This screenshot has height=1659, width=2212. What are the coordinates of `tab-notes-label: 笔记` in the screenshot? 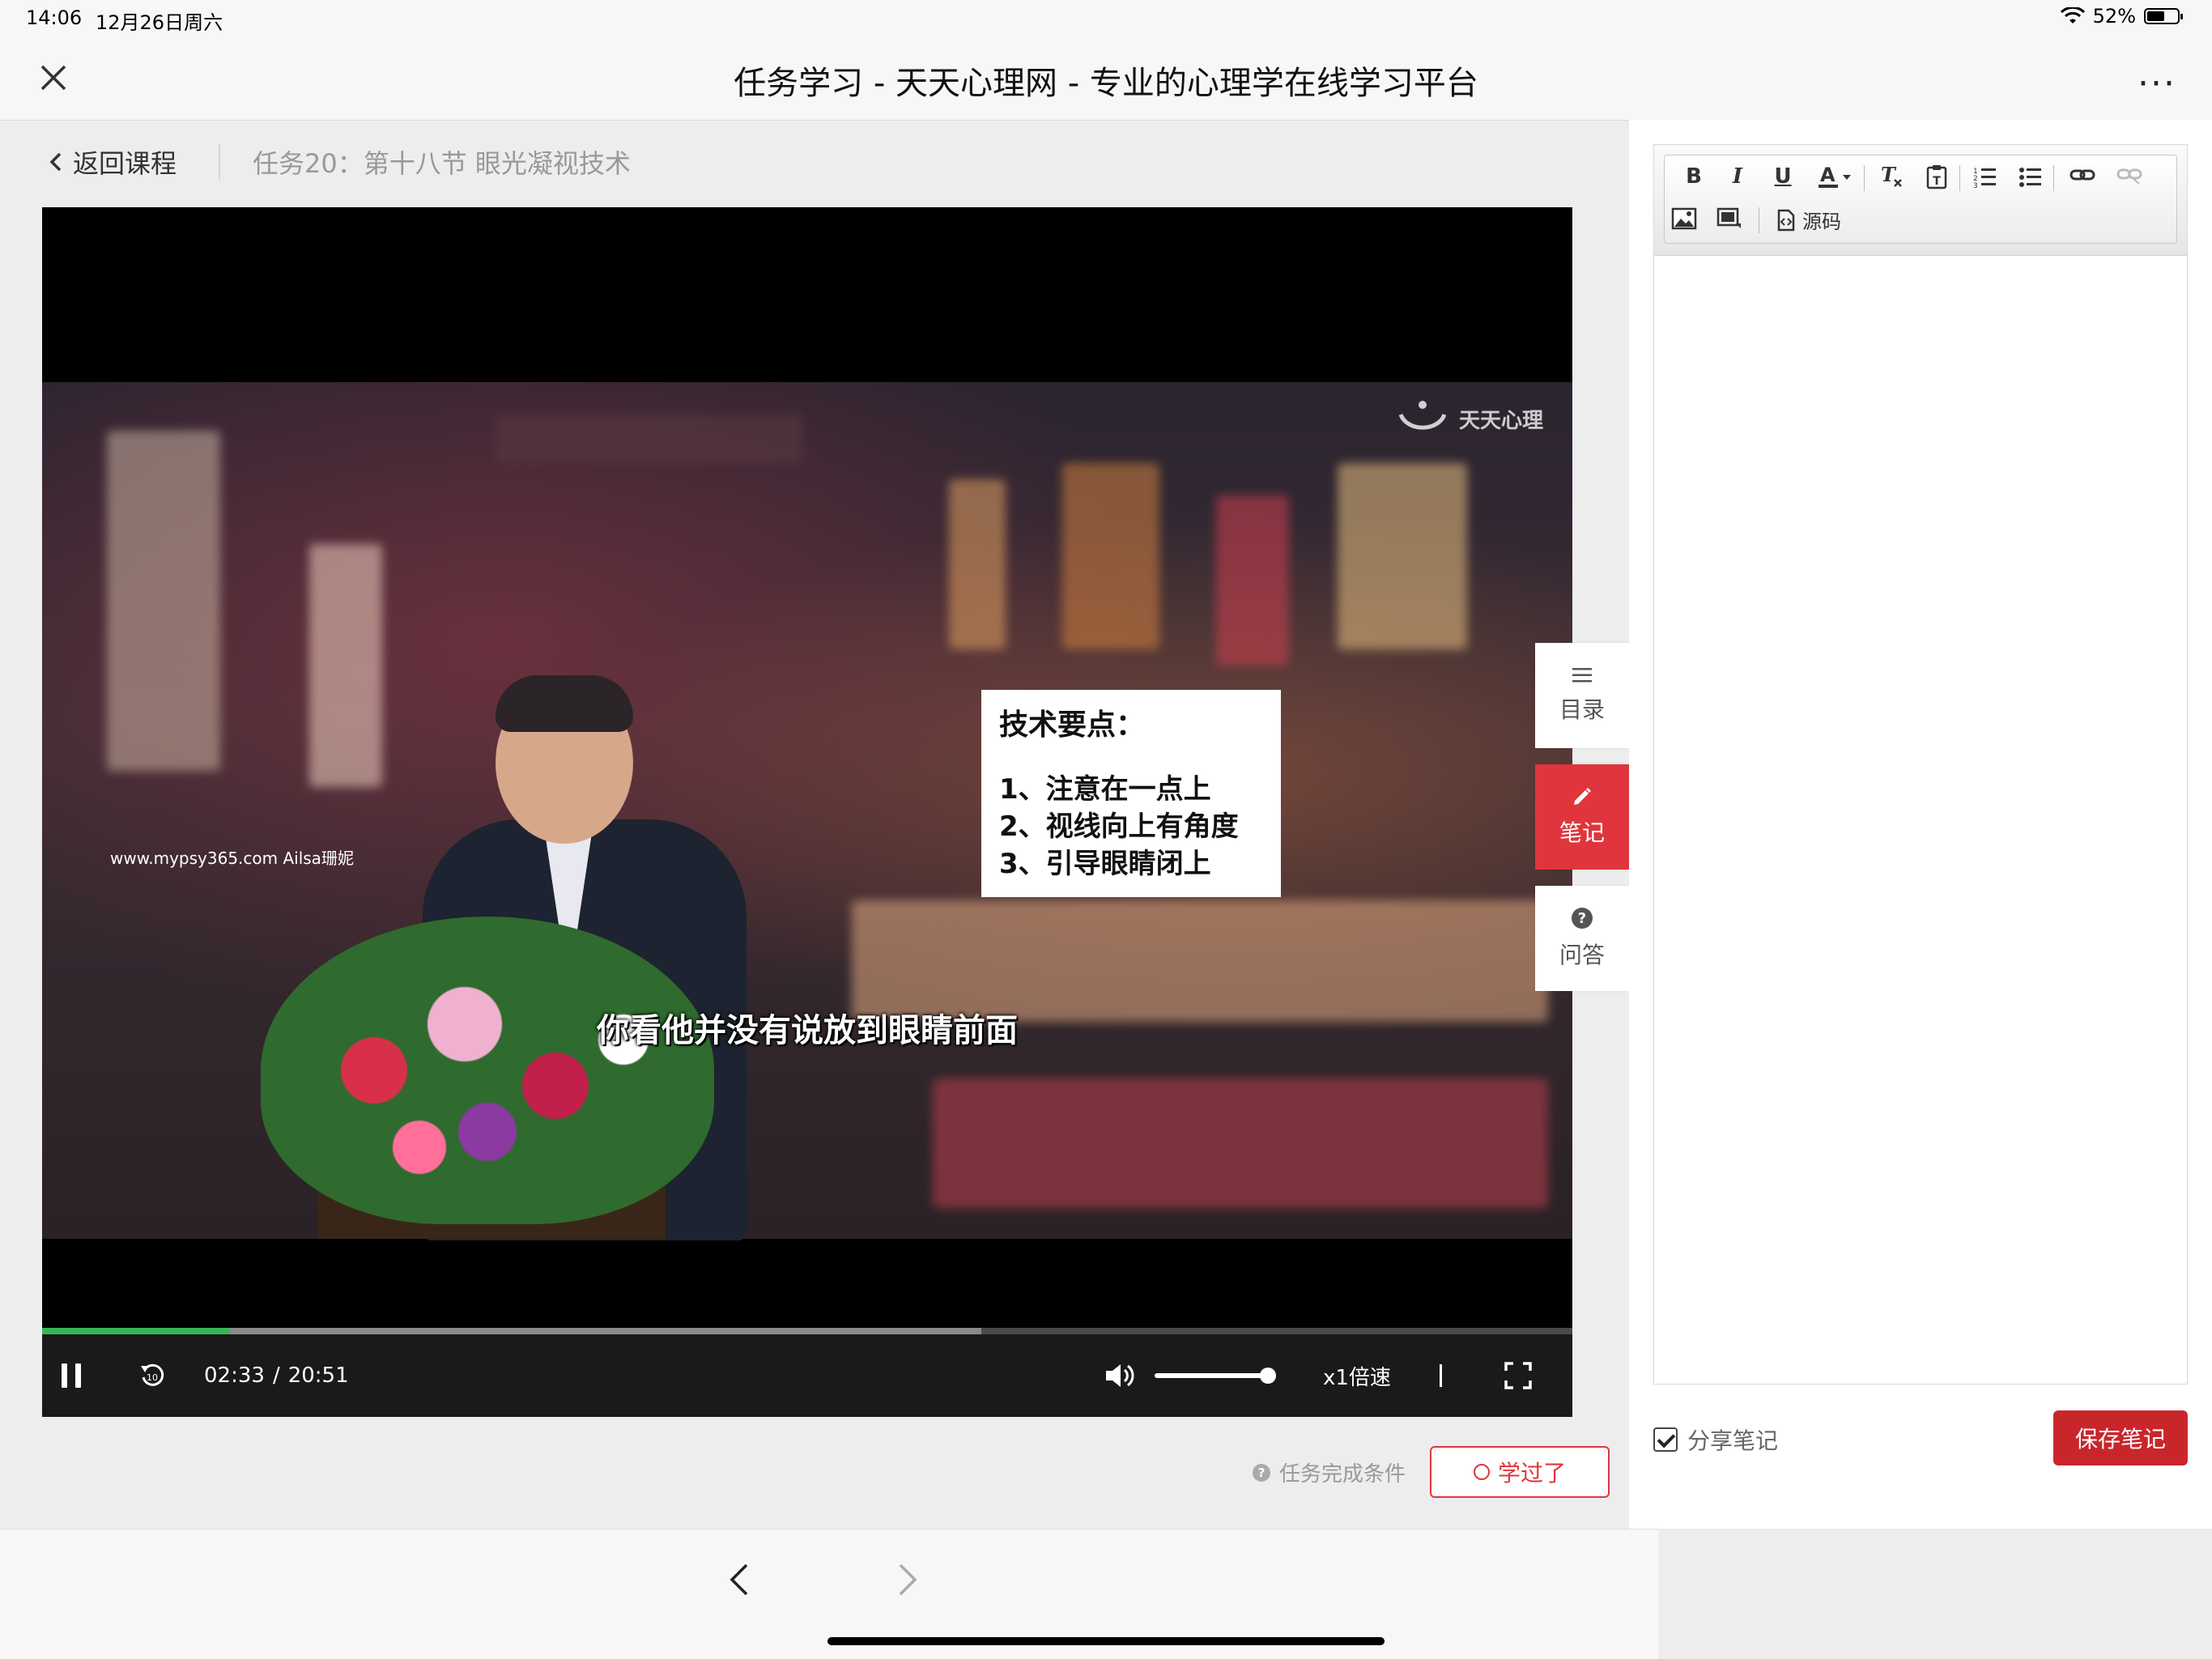 It's located at (1582, 833).